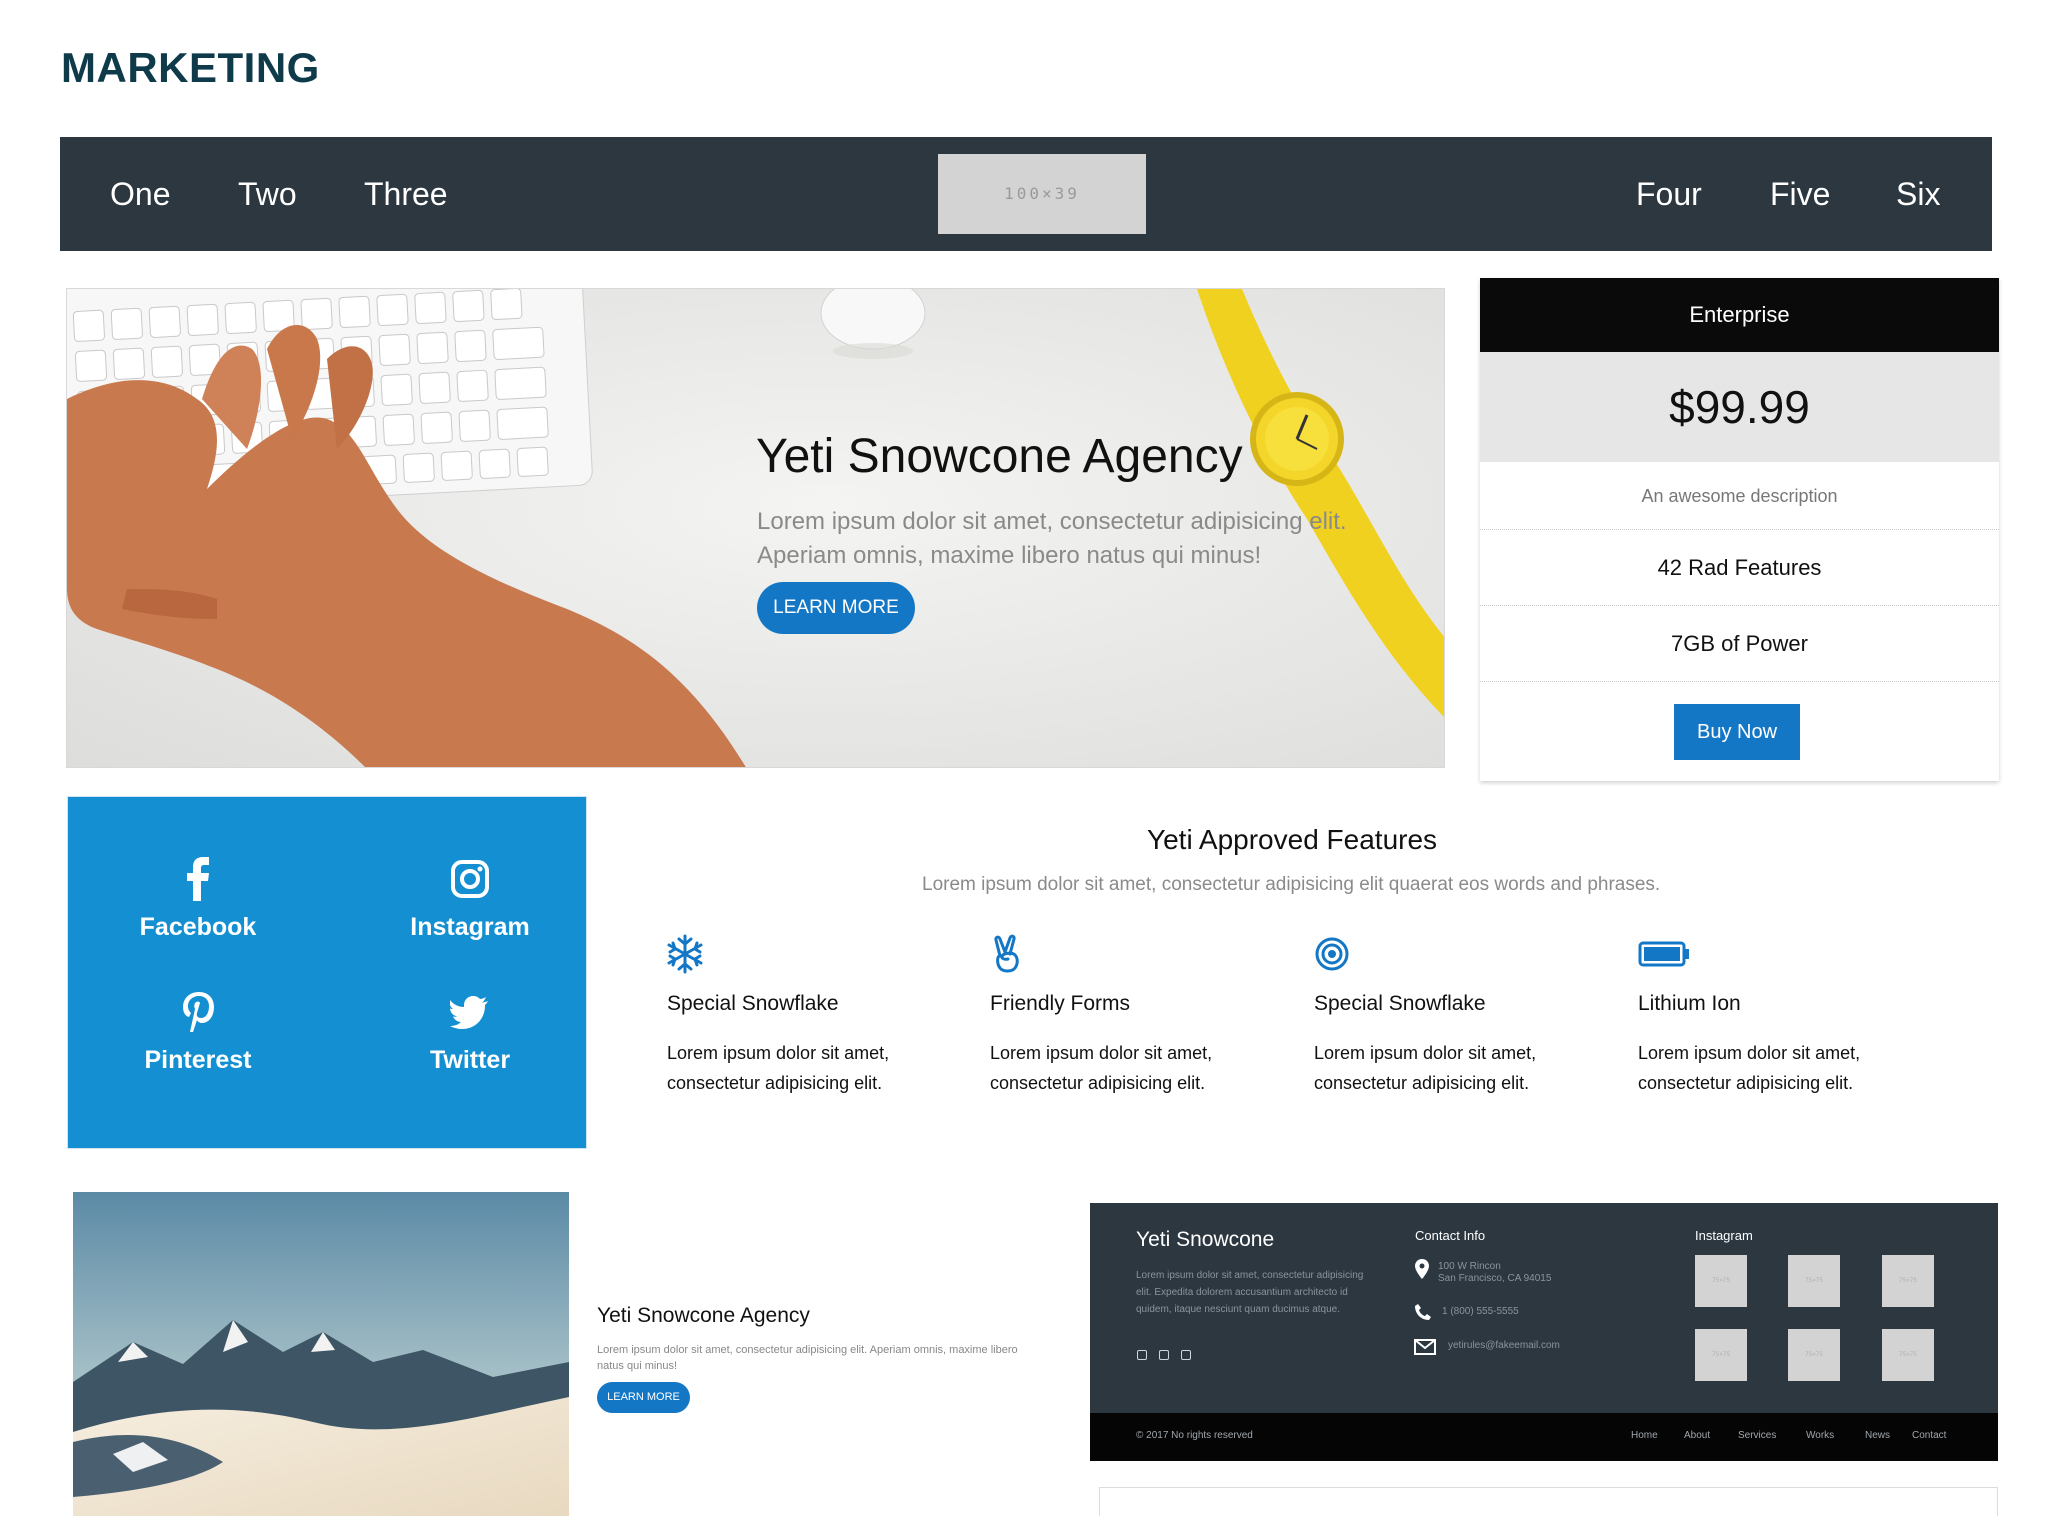  What do you see at coordinates (1423, 1312) in the screenshot?
I see `phone-icon` at bounding box center [1423, 1312].